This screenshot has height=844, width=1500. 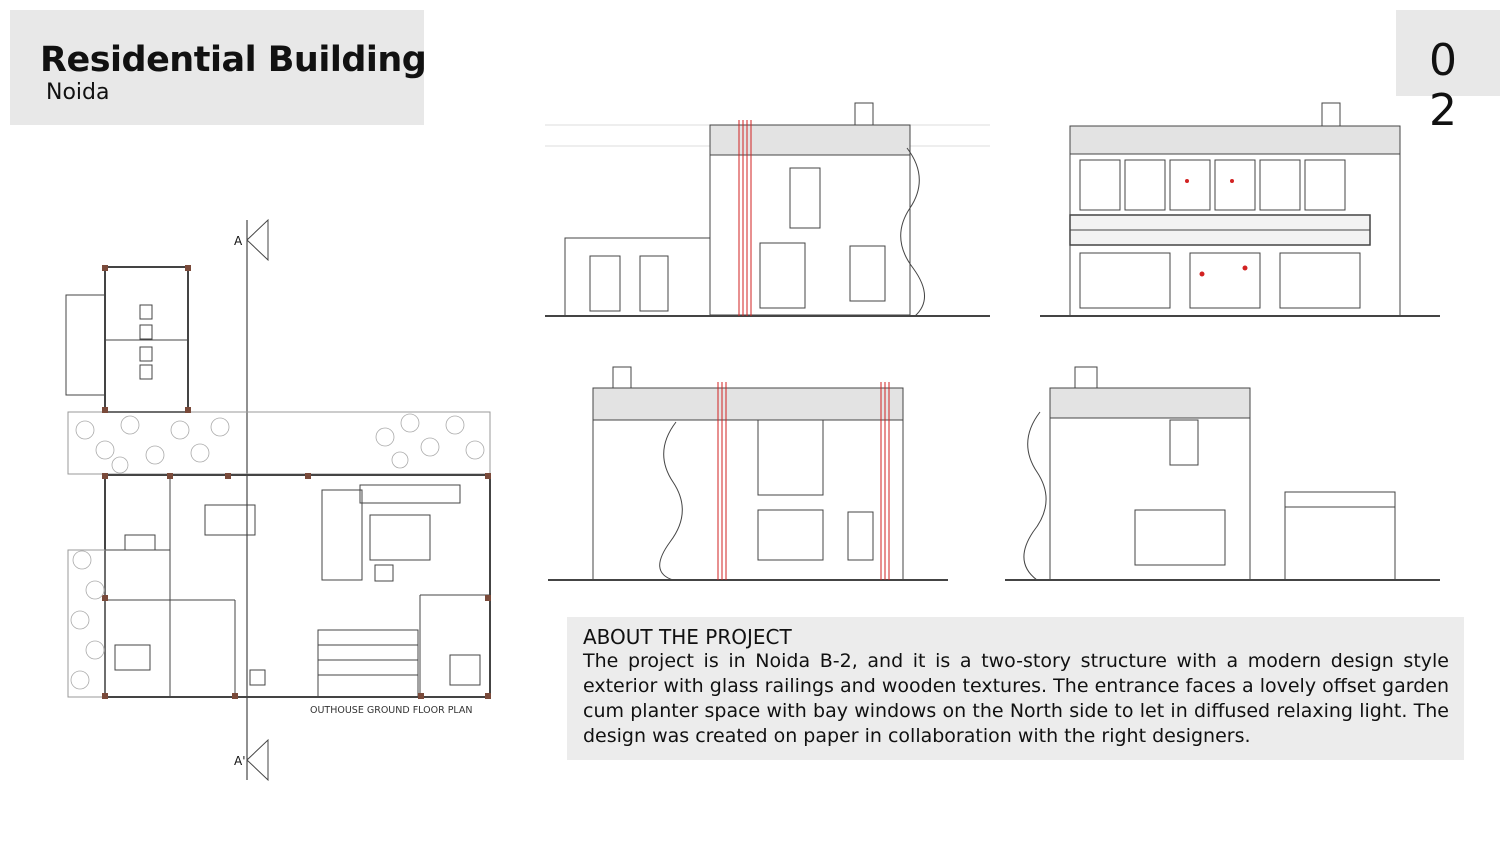 I want to click on title-block: Residential Building Noida, so click(x=218, y=67).